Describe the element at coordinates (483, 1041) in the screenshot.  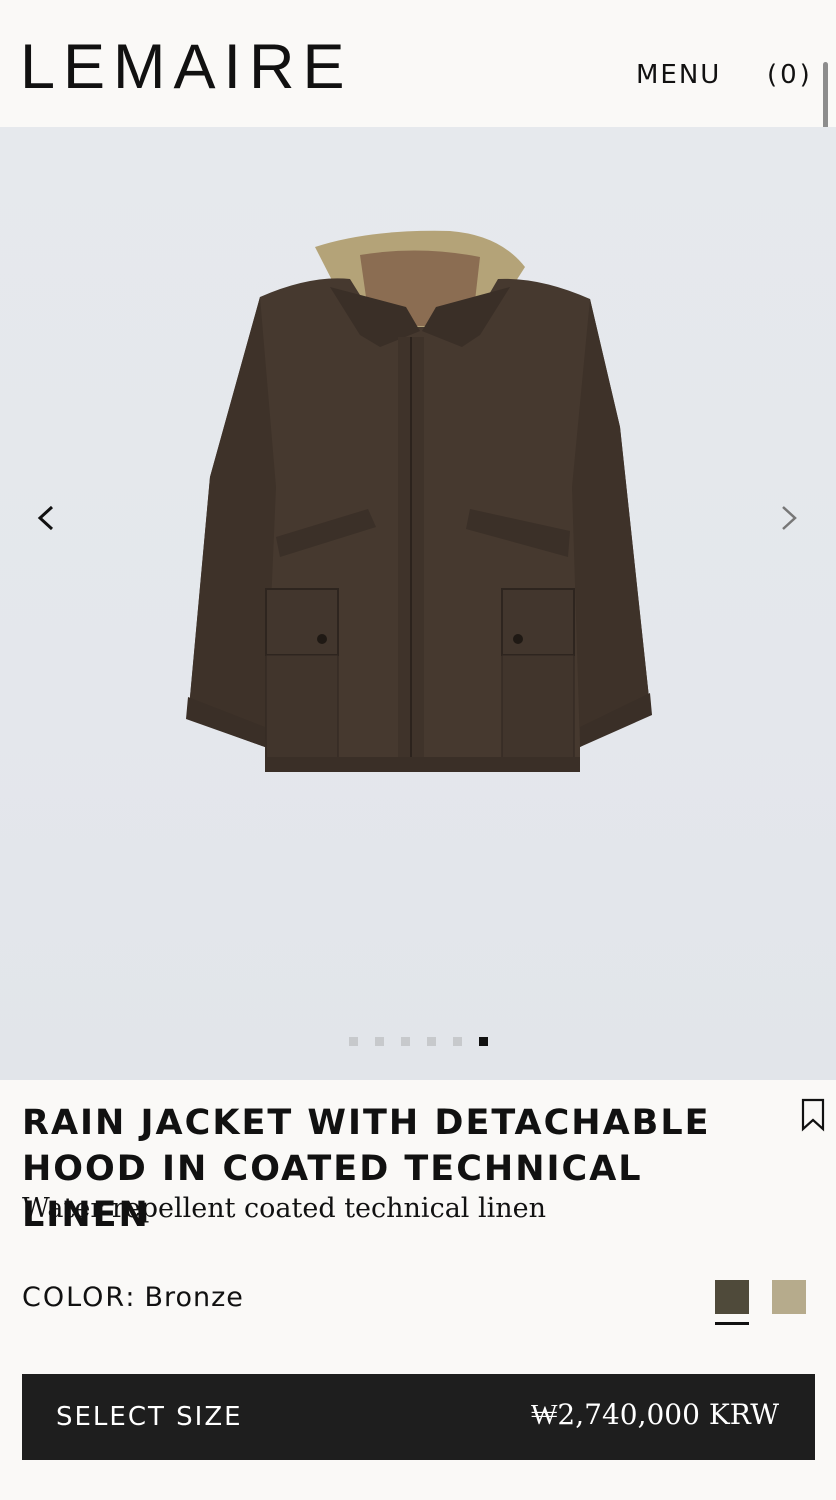
I see `slide-dot-6-active` at that location.